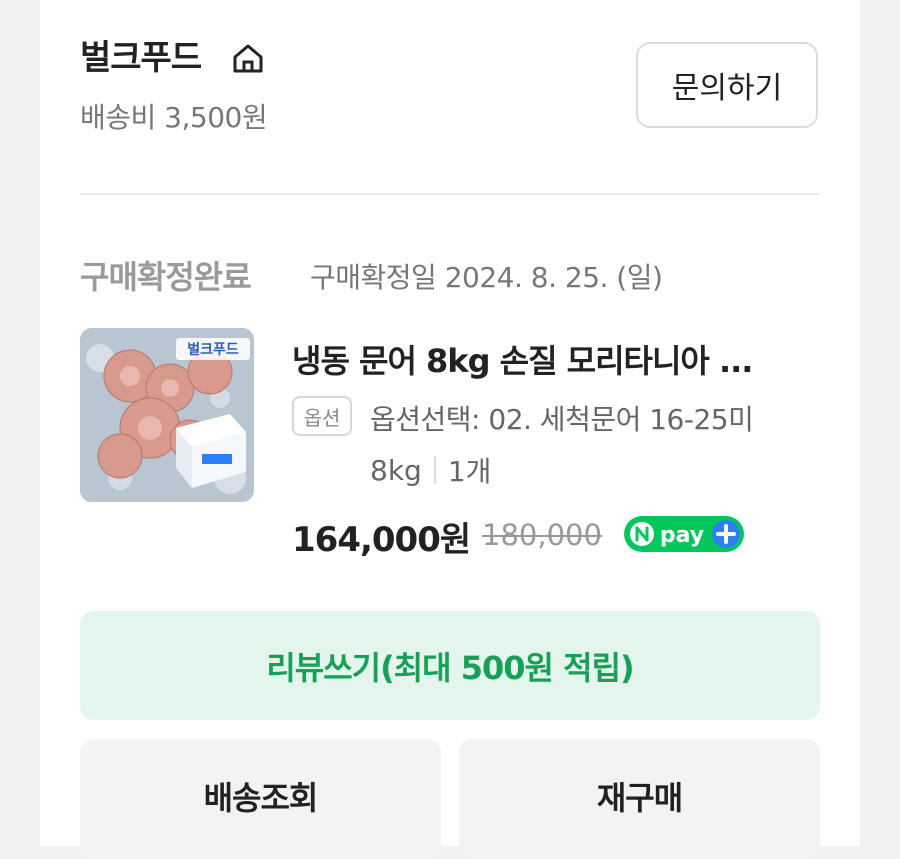 Image resolution: width=900 pixels, height=859 pixels. Describe the element at coordinates (381, 540) in the screenshot. I see `sale-price: 164,000원` at that location.